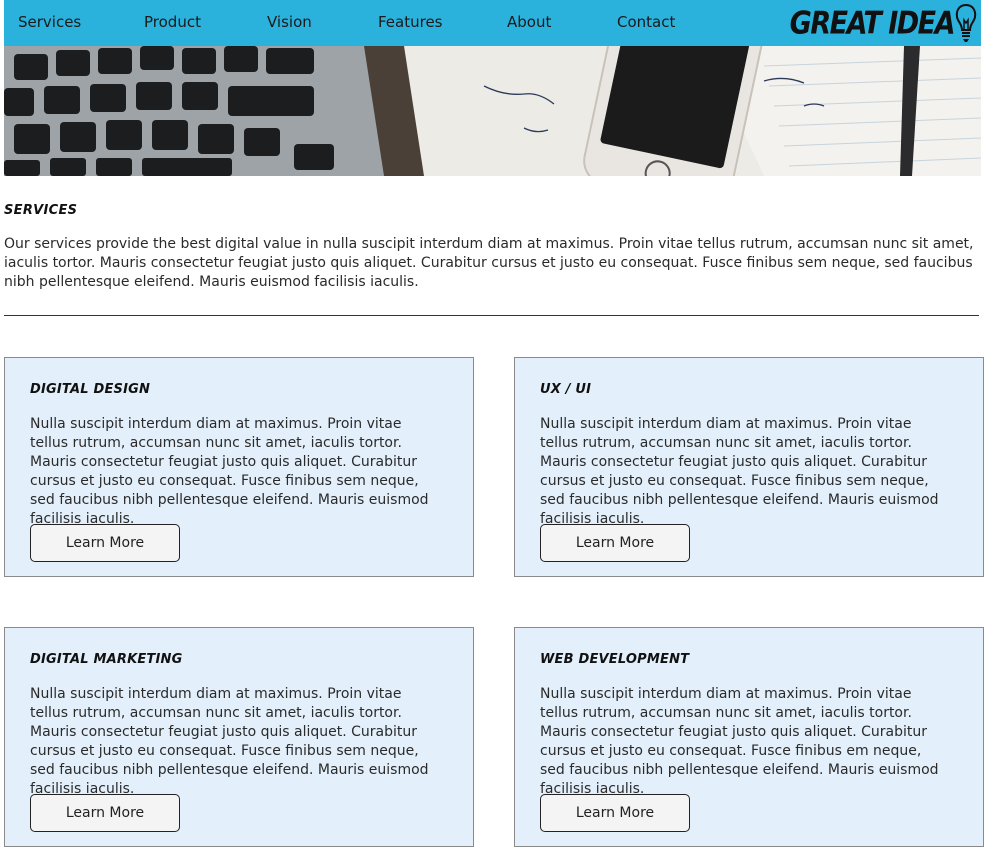 The height and width of the screenshot is (850, 986). Describe the element at coordinates (289, 22) in the screenshot. I see `nav-item-vision: Vision` at that location.